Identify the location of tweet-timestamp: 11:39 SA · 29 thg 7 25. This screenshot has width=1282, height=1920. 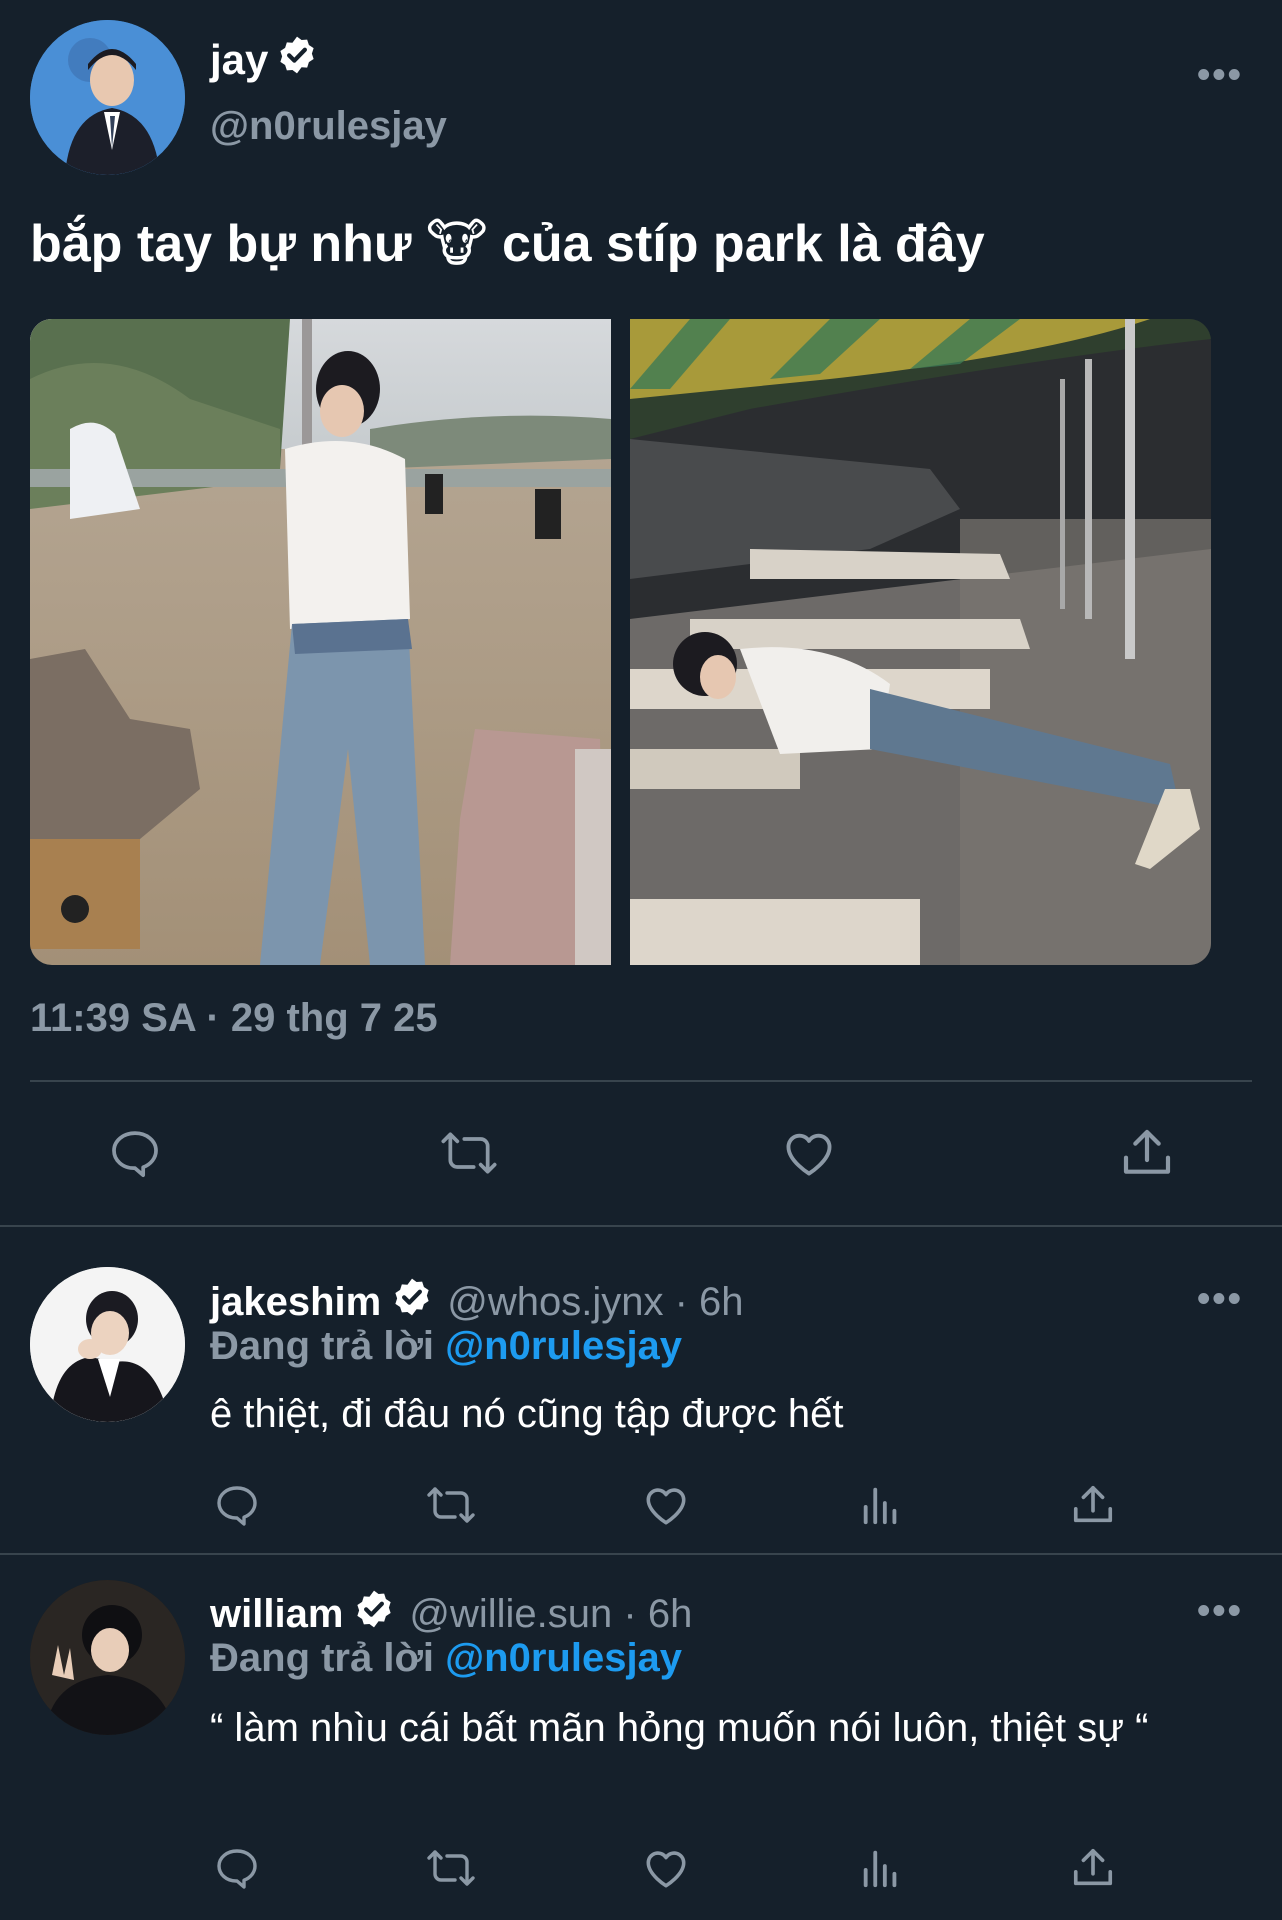
(234, 1018).